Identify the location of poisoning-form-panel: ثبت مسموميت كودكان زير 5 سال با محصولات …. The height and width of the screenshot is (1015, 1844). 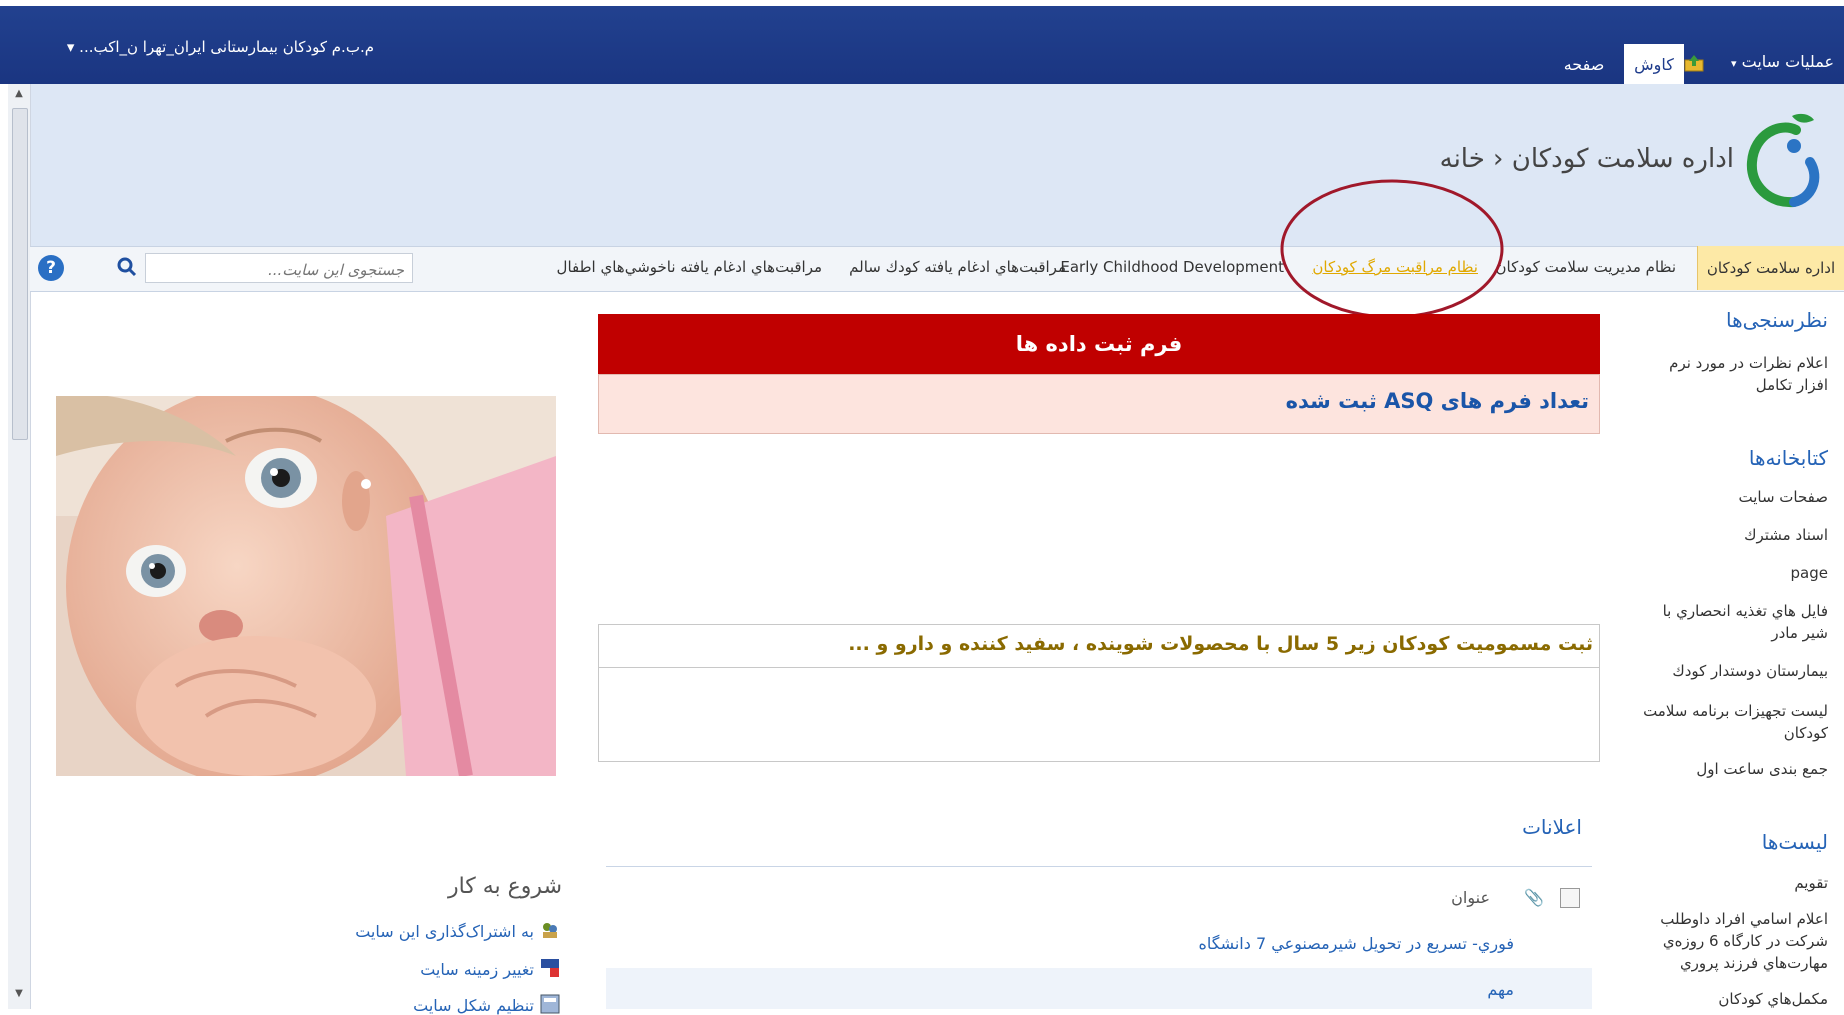
(1099, 693).